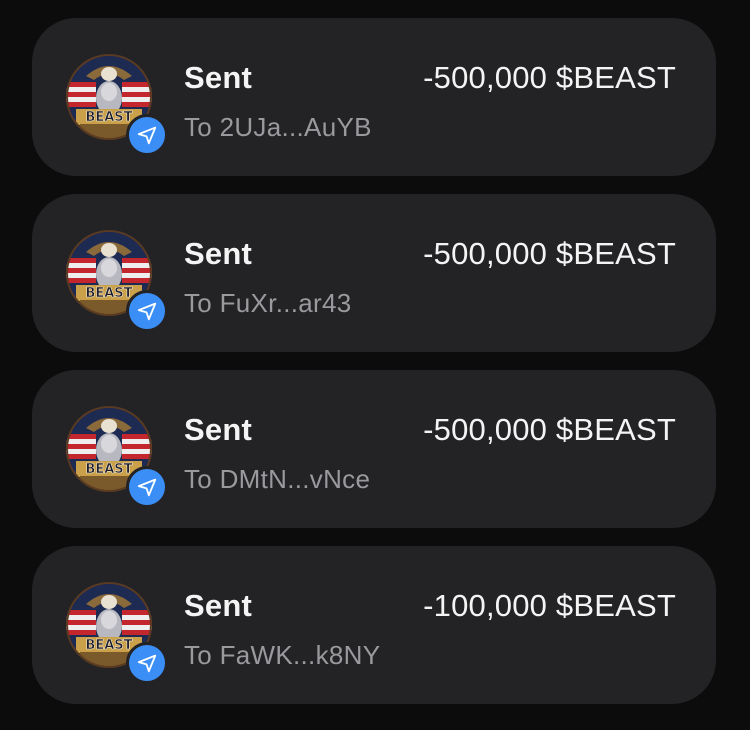 The image size is (750, 730). Describe the element at coordinates (282, 655) in the screenshot. I see `transaction-recipient: To FaWK...k8NY` at that location.